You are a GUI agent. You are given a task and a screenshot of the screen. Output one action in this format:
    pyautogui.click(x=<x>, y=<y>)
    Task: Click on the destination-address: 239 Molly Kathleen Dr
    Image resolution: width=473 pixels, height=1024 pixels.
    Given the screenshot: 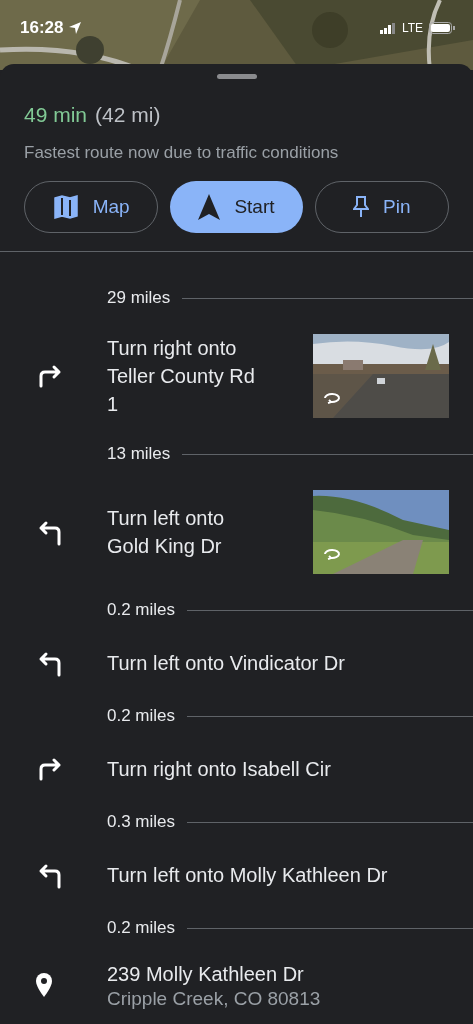 What is the action you would take?
    pyautogui.click(x=206, y=974)
    